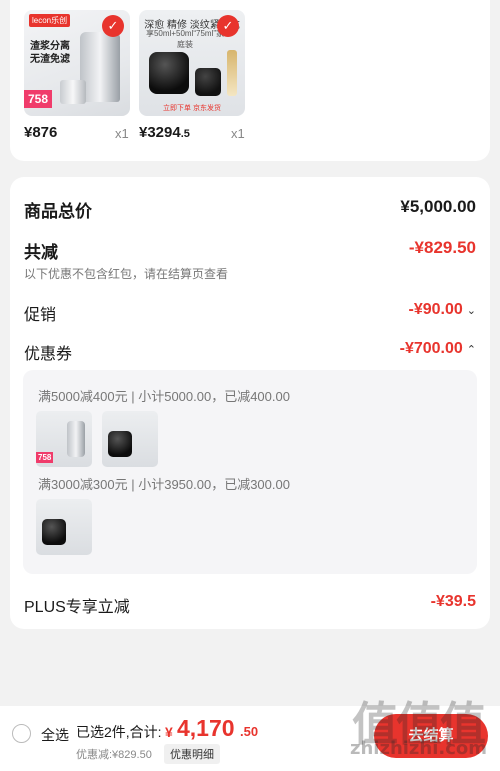 The height and width of the screenshot is (771, 500). Describe the element at coordinates (50, 53) in the screenshot. I see `image-caption: 渣浆分离 无渣免滤` at that location.